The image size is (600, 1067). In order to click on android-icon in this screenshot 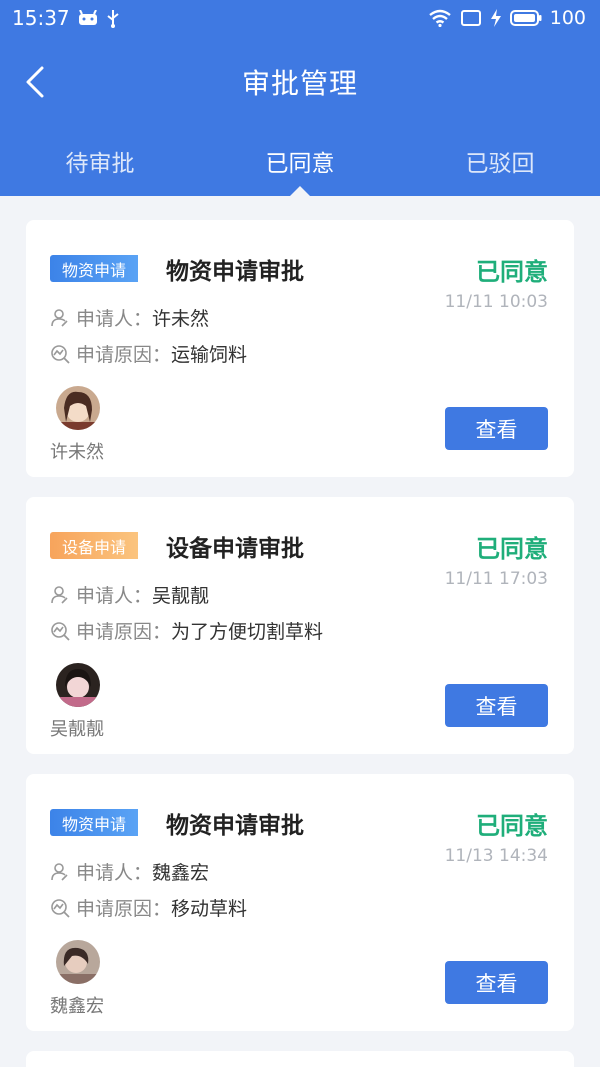, I will do `click(88, 18)`.